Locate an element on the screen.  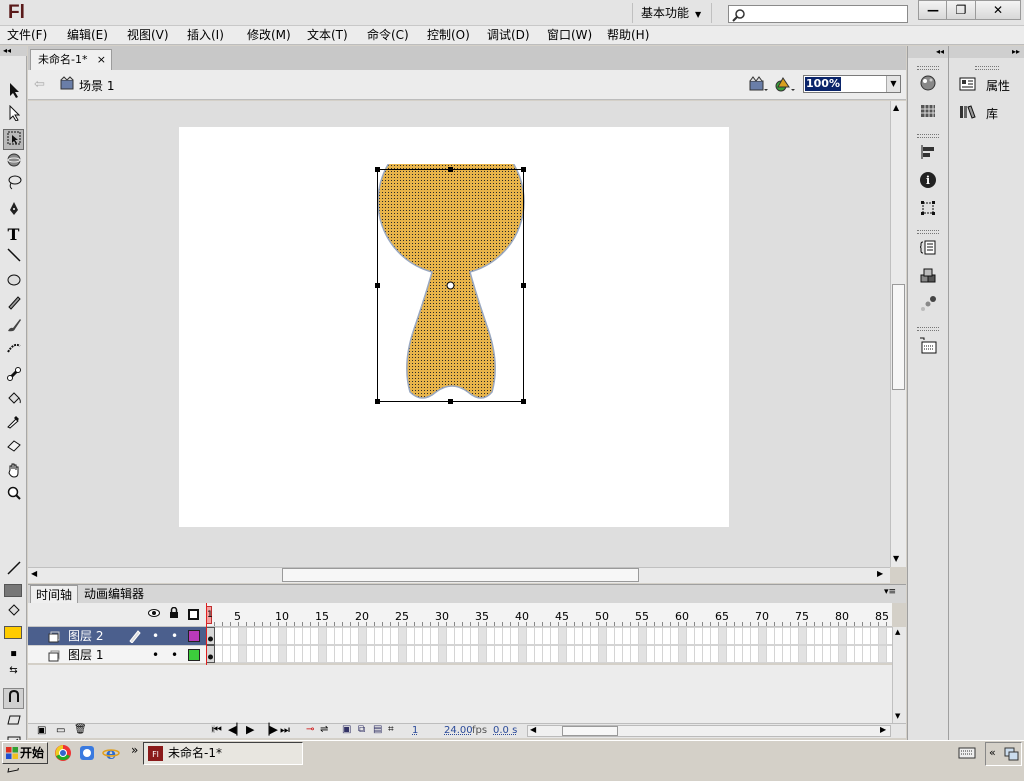
play-icon: ▶ is located at coordinates (250, 729).